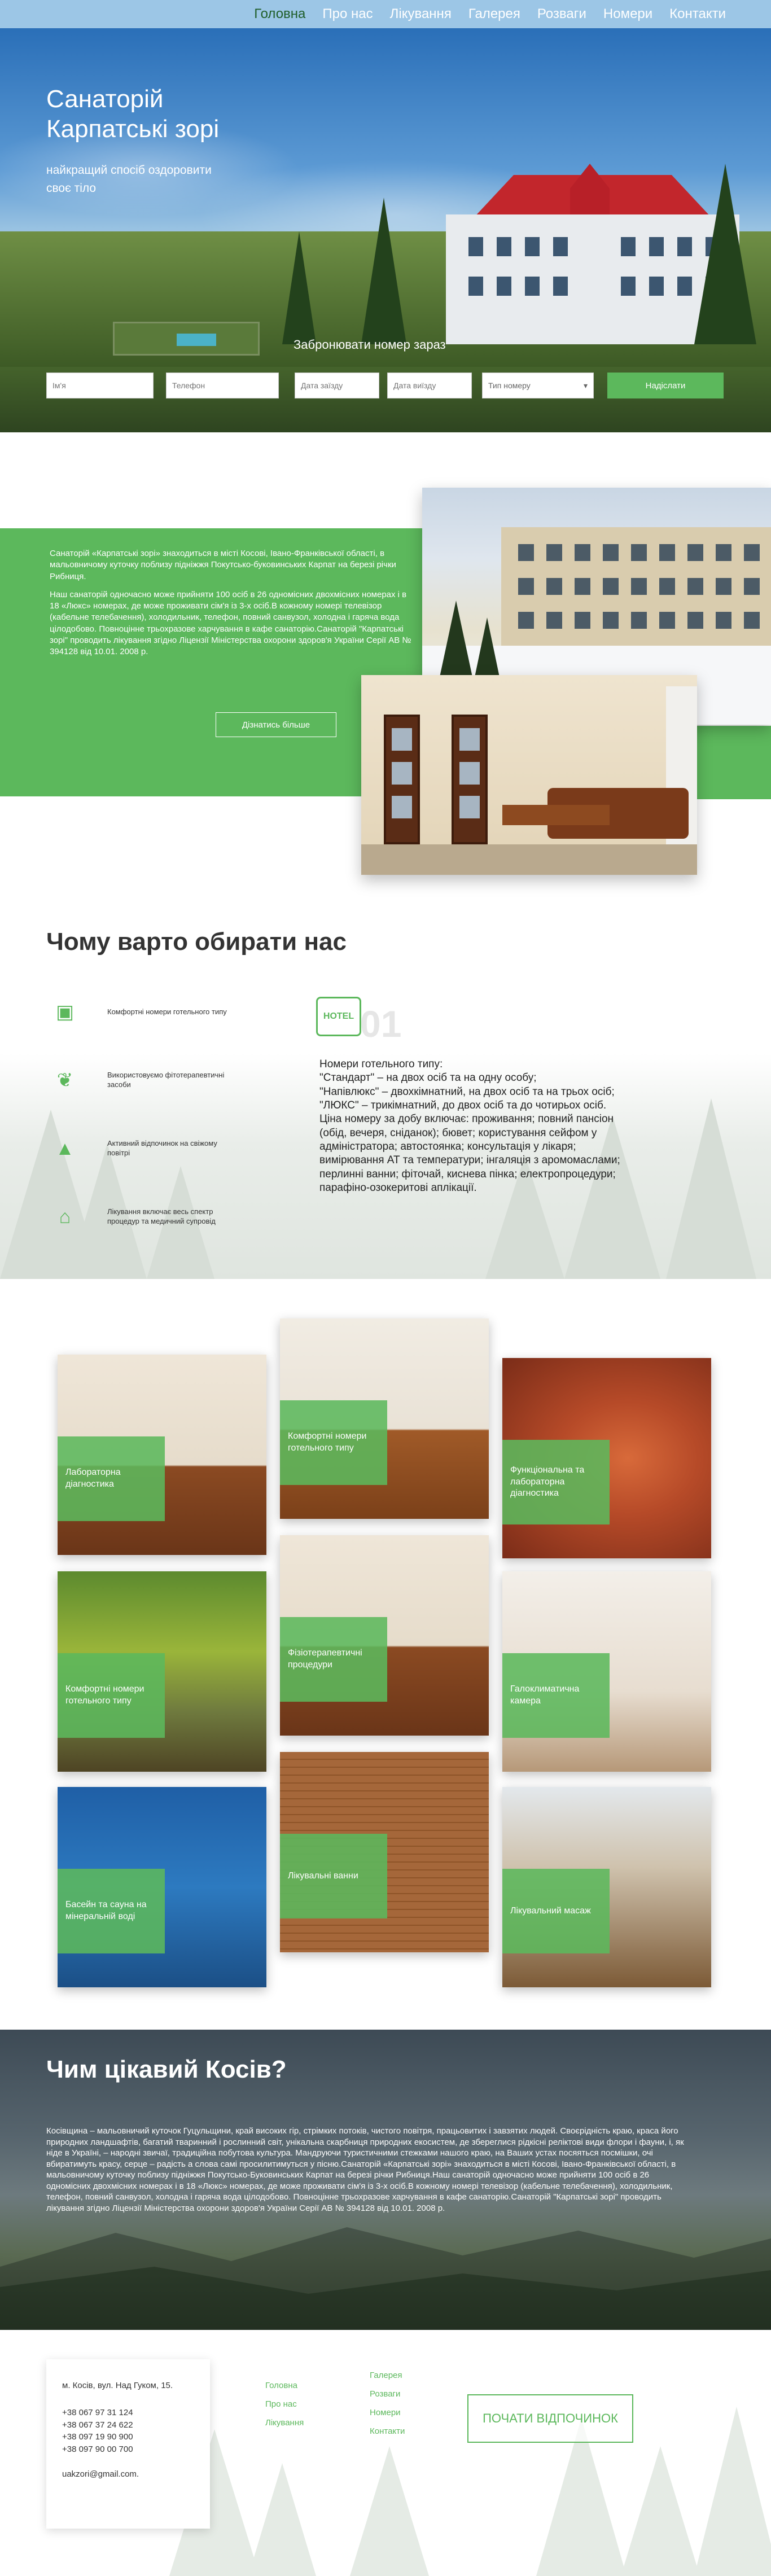  I want to click on gallery-card: Лікувальний масаж, so click(606, 1887).